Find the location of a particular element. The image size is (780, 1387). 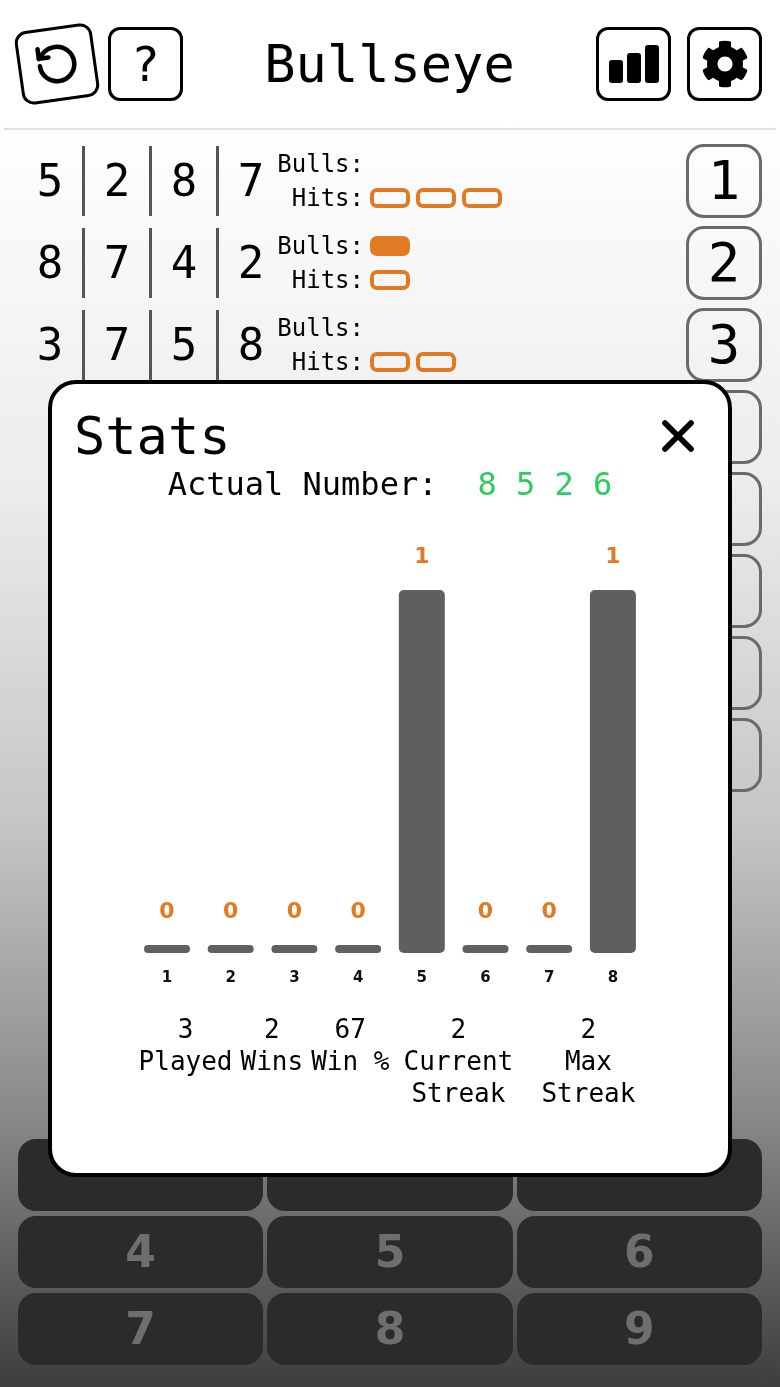

settings-icon is located at coordinates (724, 64).